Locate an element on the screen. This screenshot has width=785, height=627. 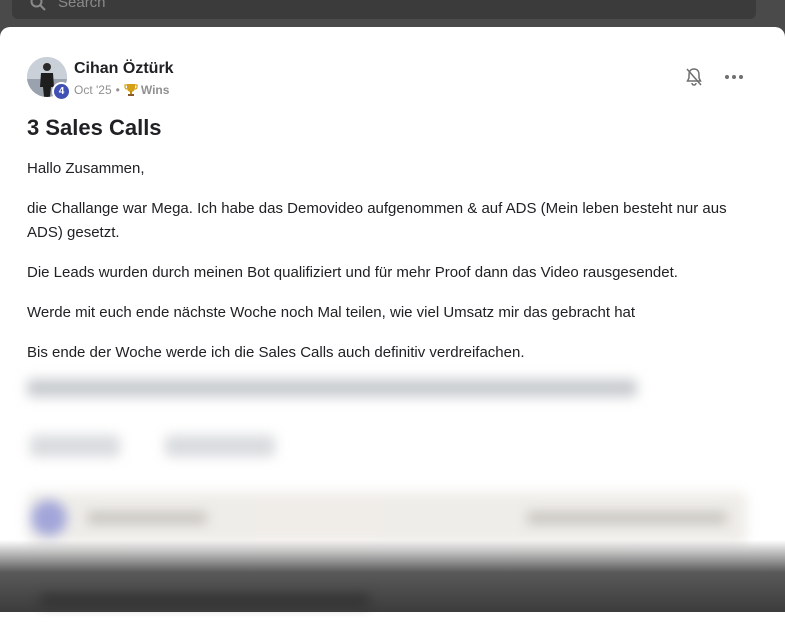
blurred-bottom-text is located at coordinates (205, 600).